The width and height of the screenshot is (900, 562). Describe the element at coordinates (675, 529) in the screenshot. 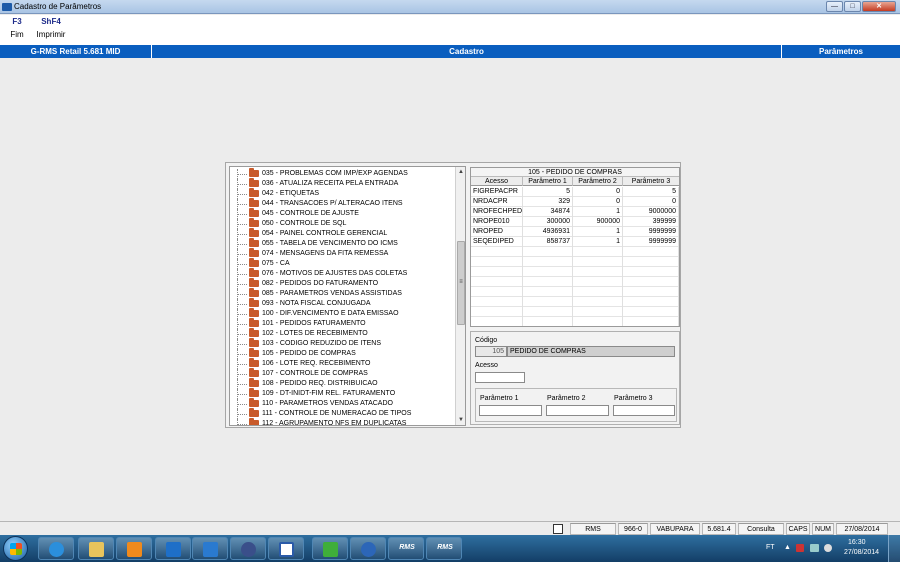

I see `status-user: VABUPARA` at that location.